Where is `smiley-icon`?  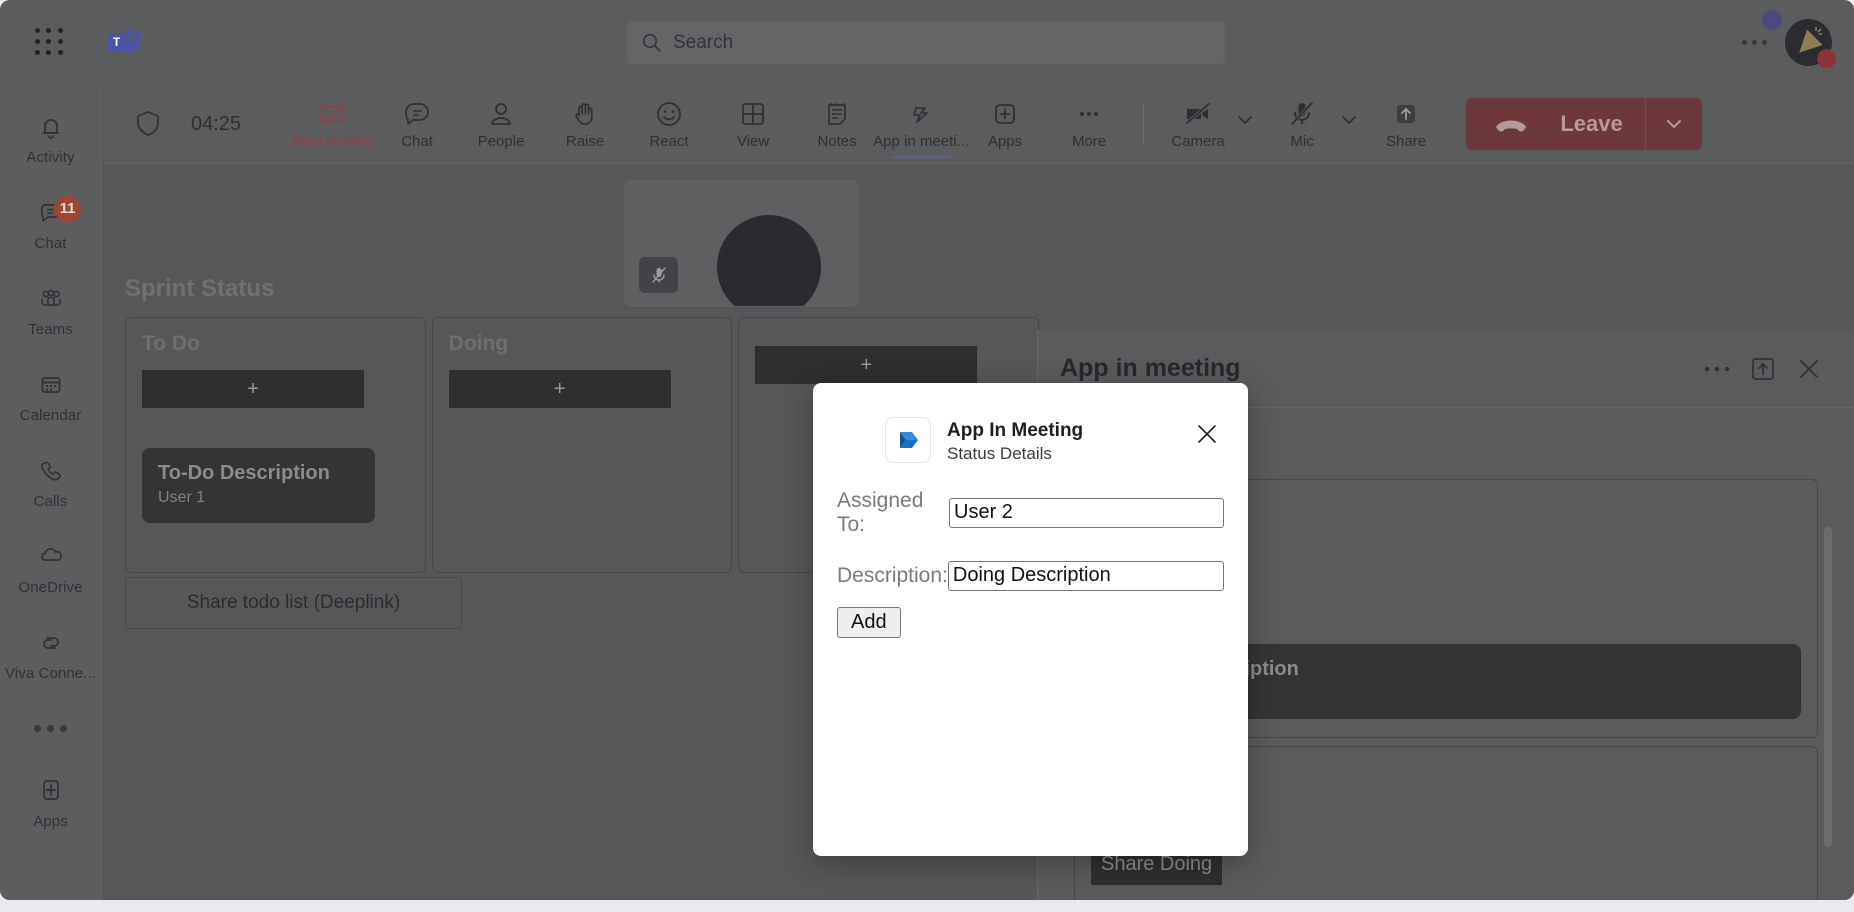
smiley-icon is located at coordinates (669, 114).